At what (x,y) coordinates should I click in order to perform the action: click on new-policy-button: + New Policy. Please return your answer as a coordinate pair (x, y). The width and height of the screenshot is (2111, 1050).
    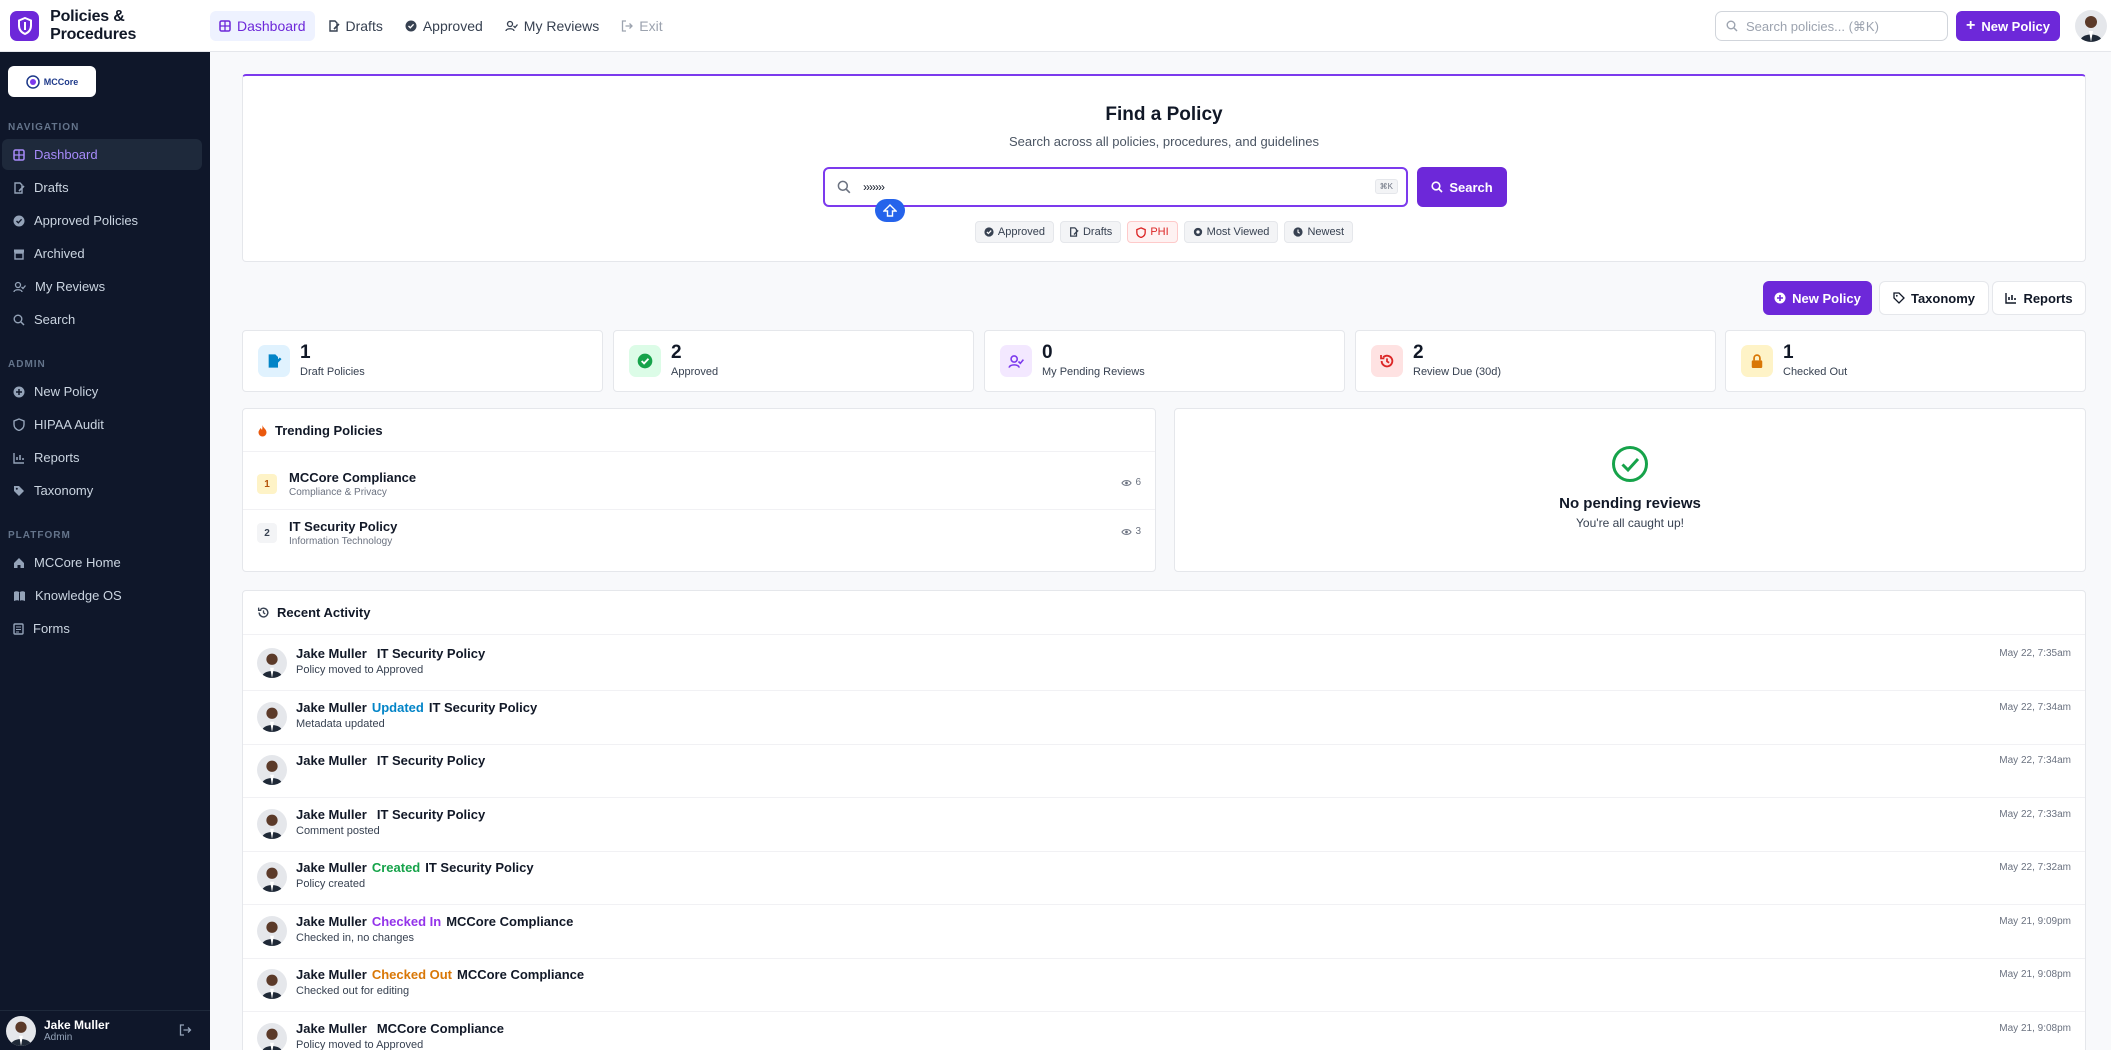
    Looking at the image, I should click on (2008, 26).